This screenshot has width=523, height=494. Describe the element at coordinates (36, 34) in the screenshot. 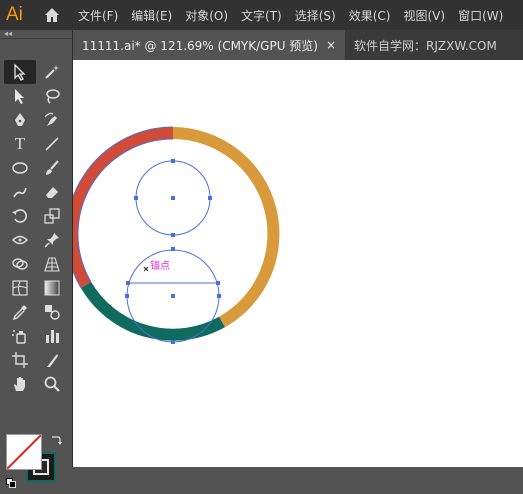

I see `panel-collapse-button: ◂◂` at that location.